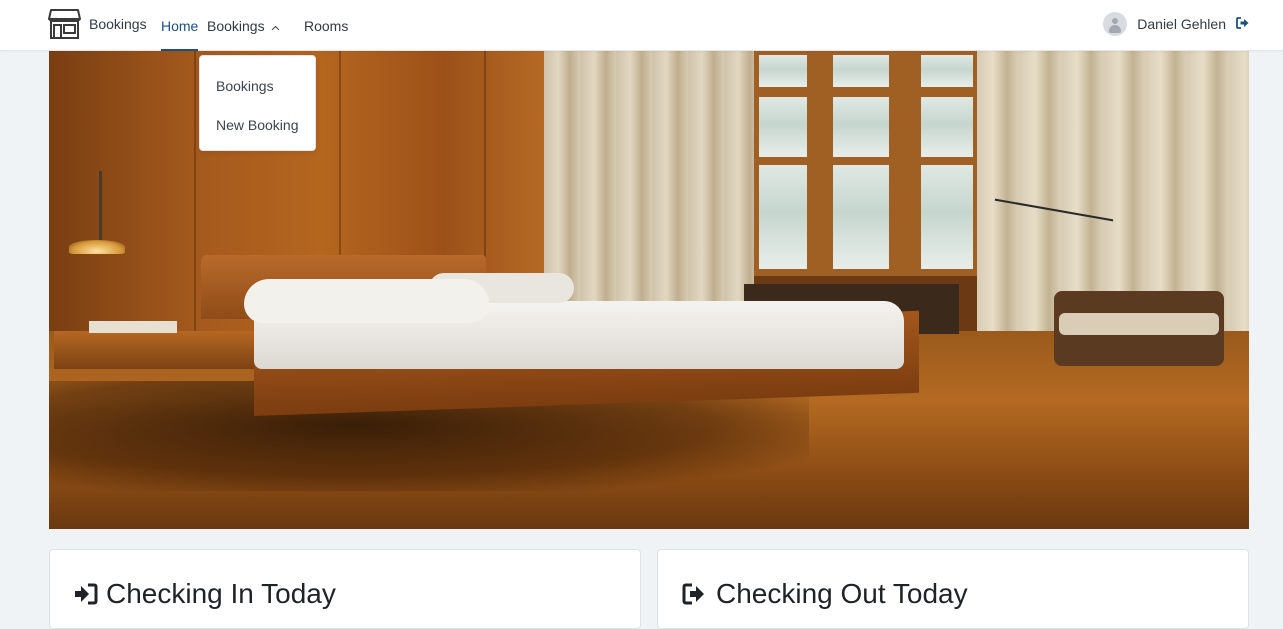 This screenshot has width=1283, height=629. What do you see at coordinates (86, 594) in the screenshot?
I see `sign-in-icon` at bounding box center [86, 594].